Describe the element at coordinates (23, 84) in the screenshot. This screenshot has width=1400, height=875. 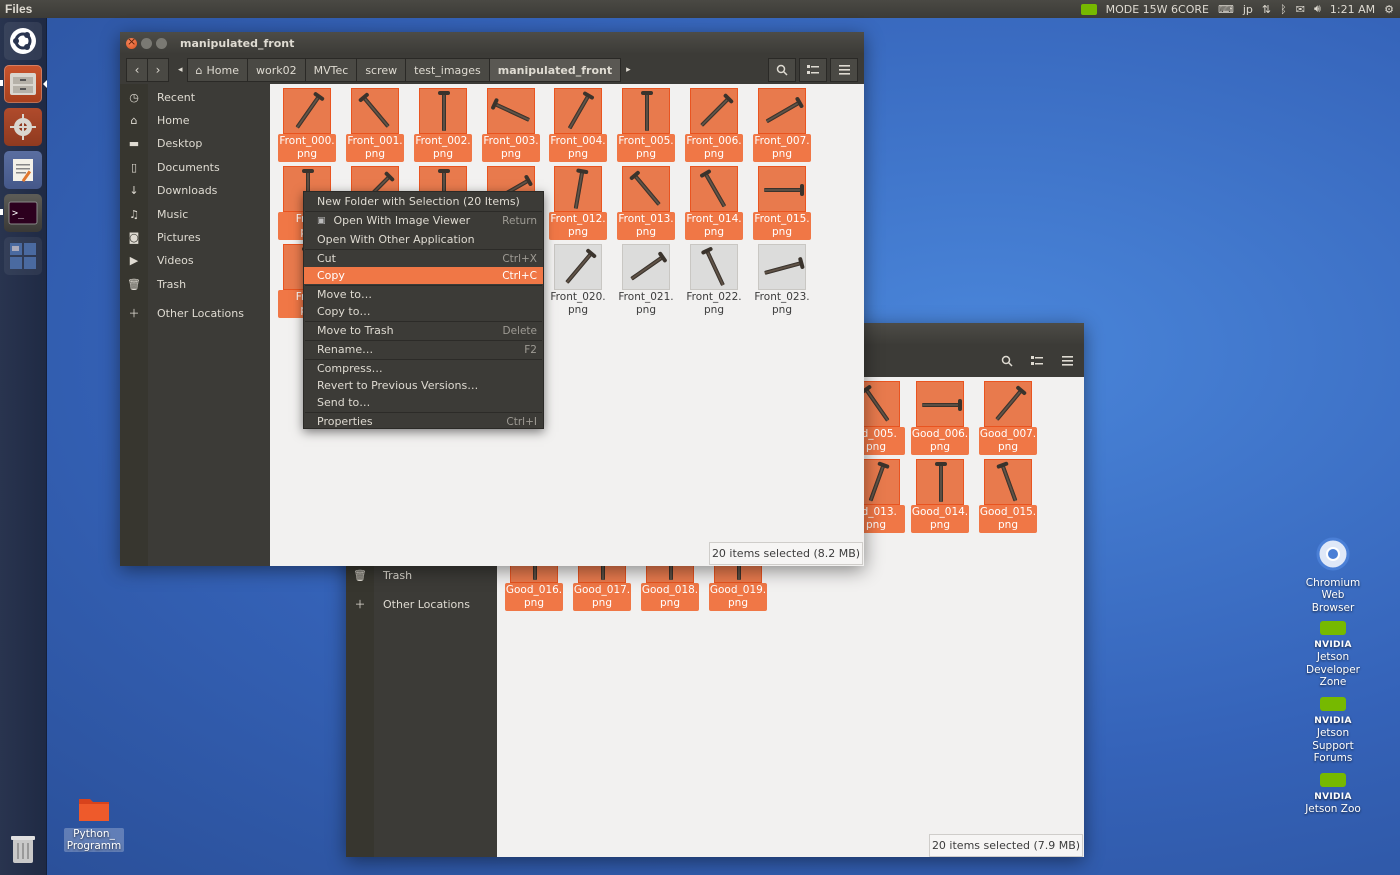
I see `files-launcher-button` at that location.